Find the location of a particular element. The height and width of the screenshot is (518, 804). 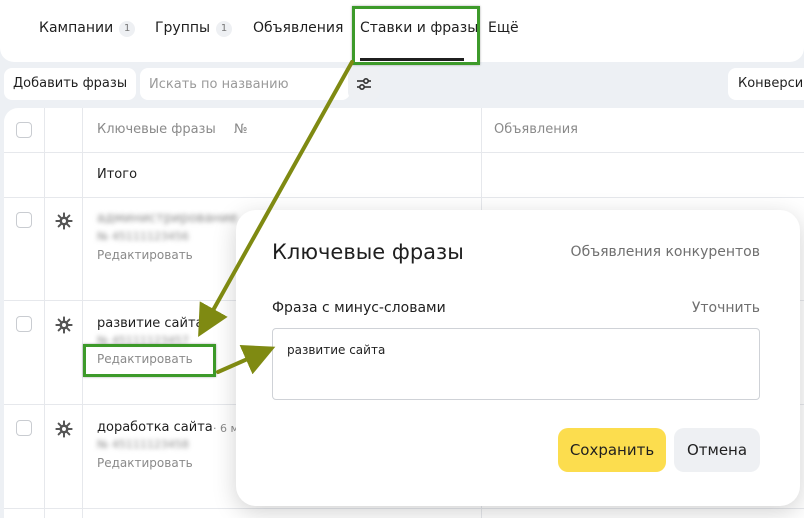

conversions-button: Конверсии is located at coordinates (766, 84).